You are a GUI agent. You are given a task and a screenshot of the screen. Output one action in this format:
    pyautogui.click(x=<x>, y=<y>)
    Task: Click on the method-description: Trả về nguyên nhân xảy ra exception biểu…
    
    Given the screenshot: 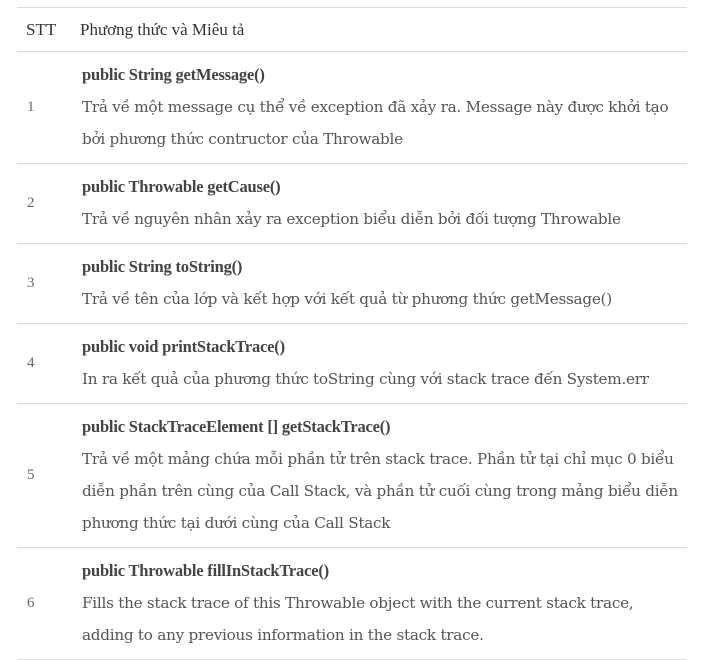 What is the action you would take?
    pyautogui.click(x=351, y=219)
    